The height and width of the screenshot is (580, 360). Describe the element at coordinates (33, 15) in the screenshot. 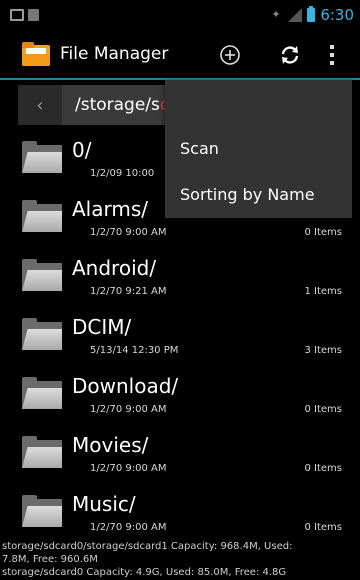

I see `storage-notification-icon` at that location.